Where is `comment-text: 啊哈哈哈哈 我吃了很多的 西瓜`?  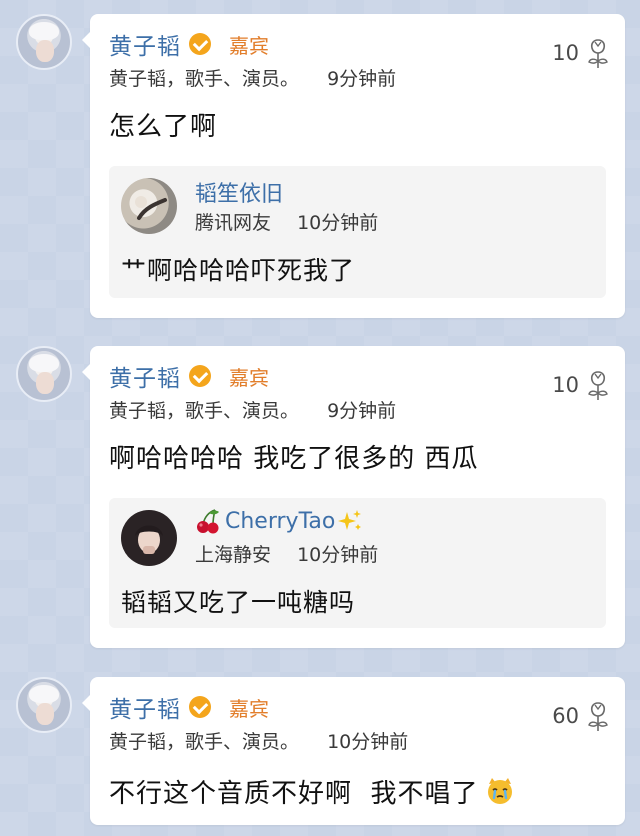
comment-text: 啊哈哈哈哈 我吃了很多的 西瓜 is located at coordinates (294, 459).